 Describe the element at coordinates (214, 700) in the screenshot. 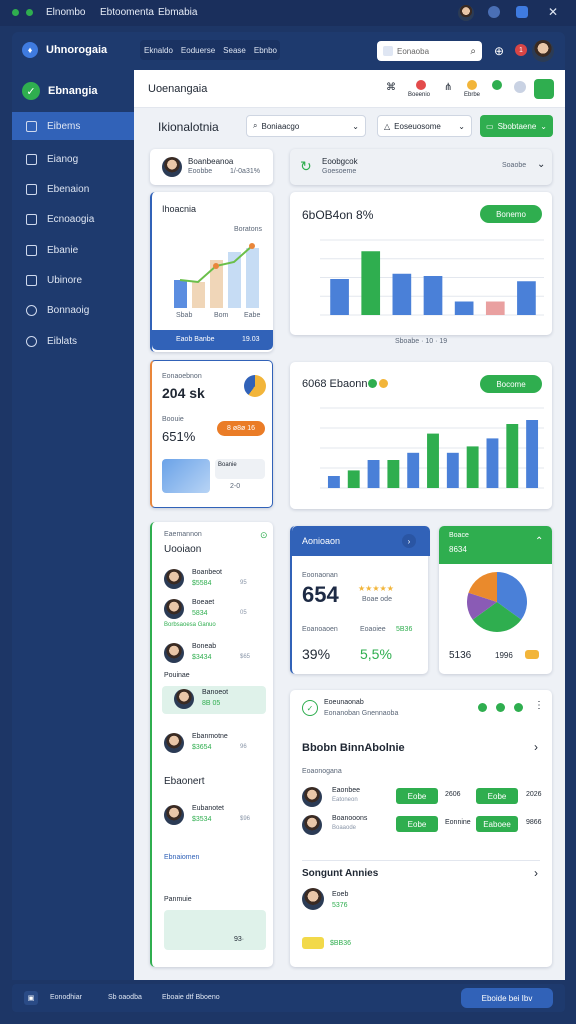

I see `list-item: Banoeot 8B 05` at that location.